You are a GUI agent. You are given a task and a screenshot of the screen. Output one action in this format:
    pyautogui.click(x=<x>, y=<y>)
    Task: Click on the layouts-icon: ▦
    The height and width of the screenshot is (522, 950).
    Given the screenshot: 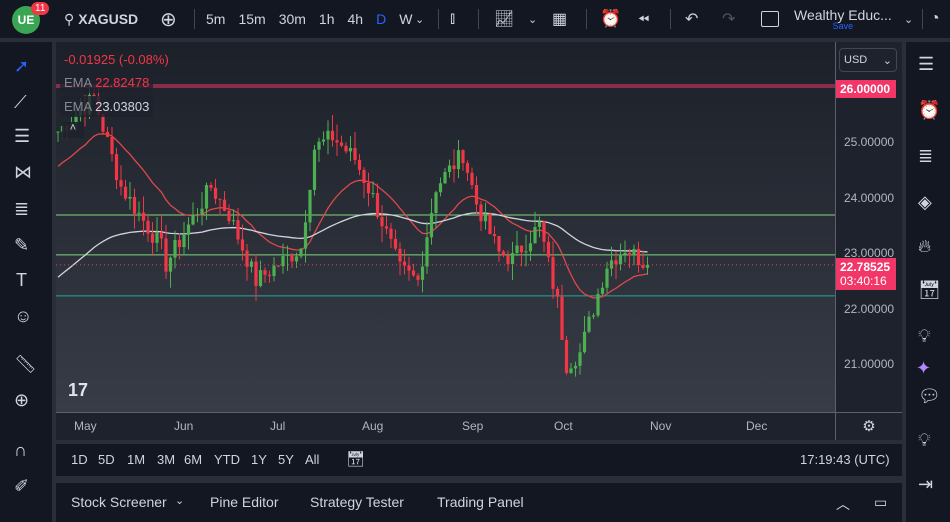 What is the action you would take?
    pyautogui.click(x=559, y=19)
    